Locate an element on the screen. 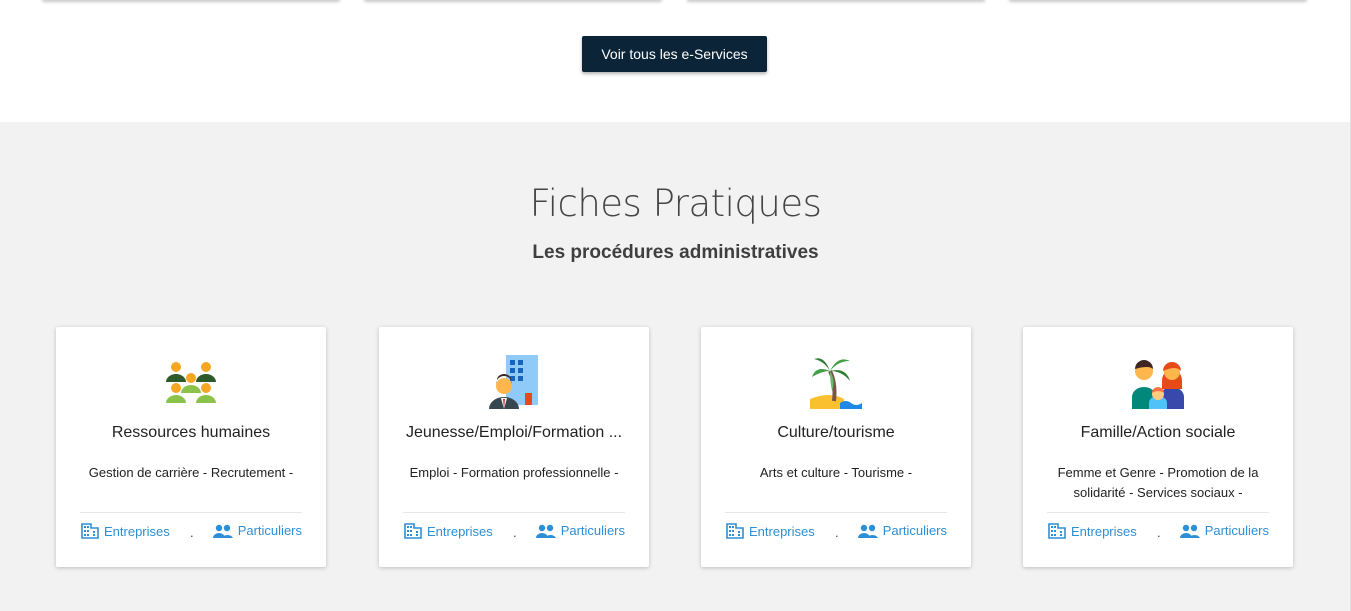 This screenshot has width=1351, height=611. palm-tree-beach-icon is located at coordinates (836, 382).